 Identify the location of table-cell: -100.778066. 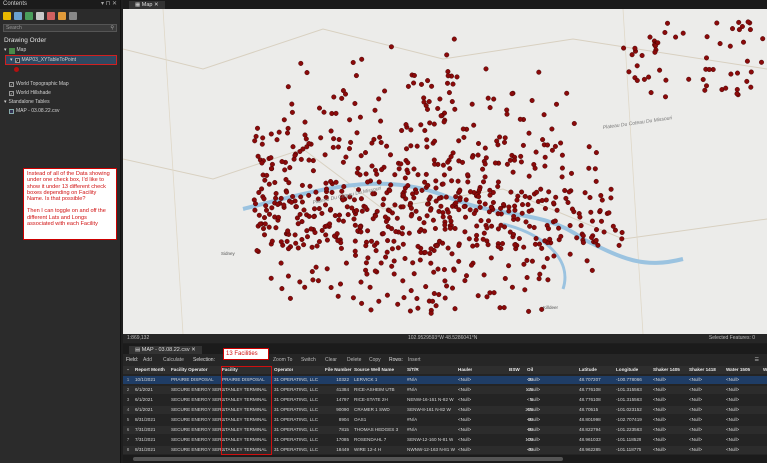
(629, 380).